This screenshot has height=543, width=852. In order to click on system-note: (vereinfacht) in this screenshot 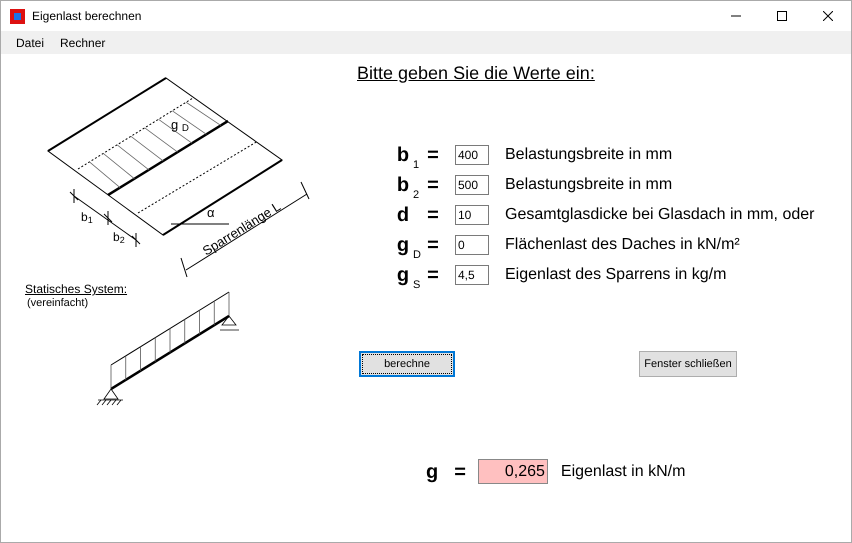, I will do `click(57, 303)`.